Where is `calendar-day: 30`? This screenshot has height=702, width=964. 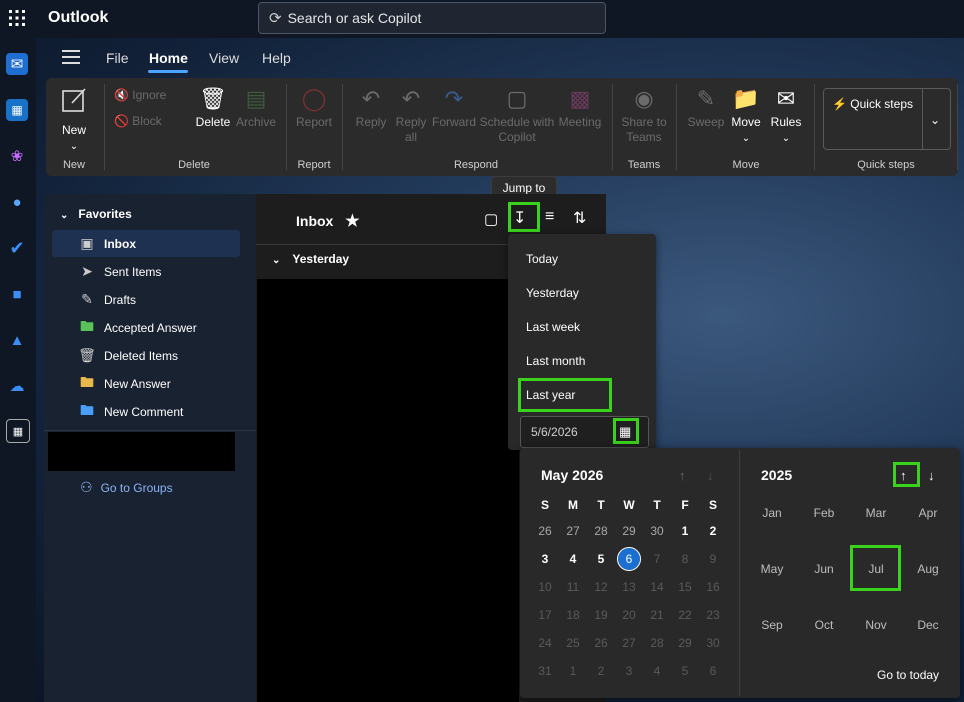
calendar-day: 30 is located at coordinates (657, 531).